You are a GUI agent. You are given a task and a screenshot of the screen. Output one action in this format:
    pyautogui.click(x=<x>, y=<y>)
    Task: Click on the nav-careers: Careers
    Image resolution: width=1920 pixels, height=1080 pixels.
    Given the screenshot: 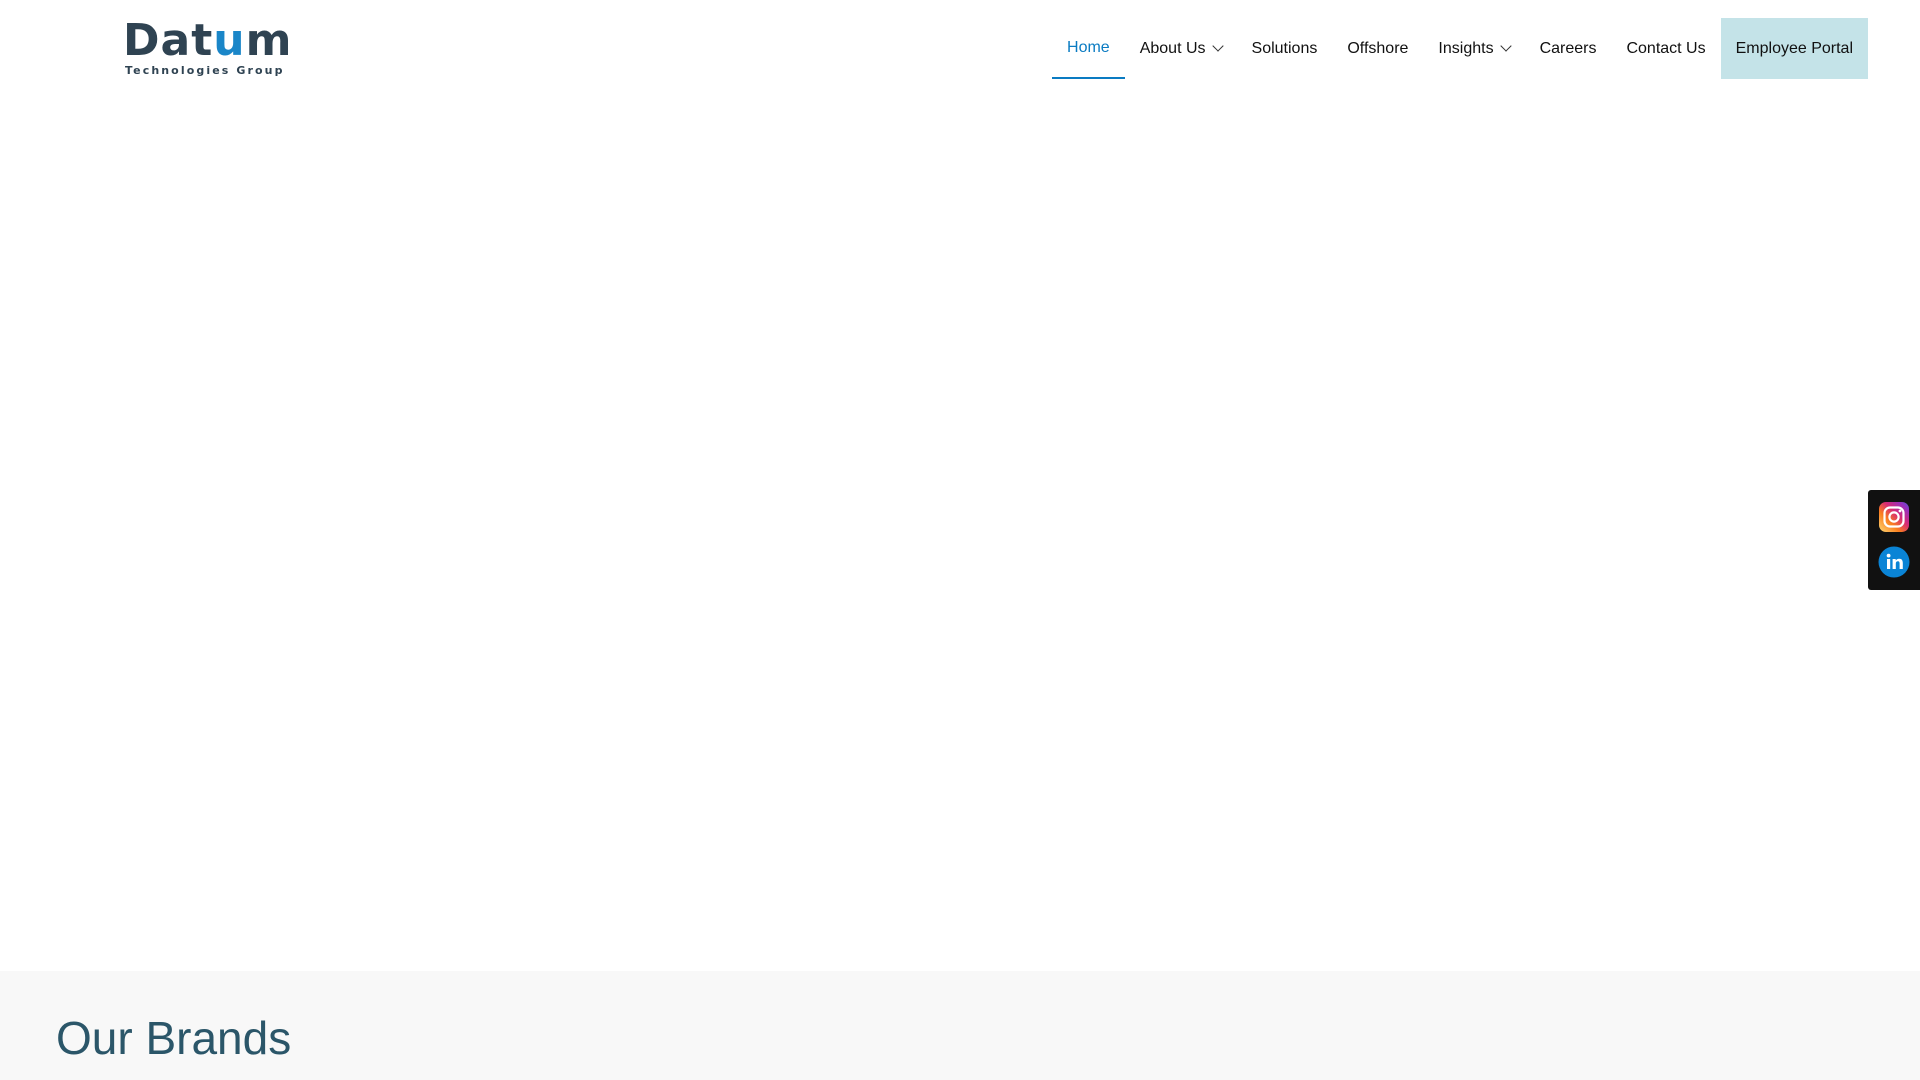 What is the action you would take?
    pyautogui.click(x=1568, y=48)
    